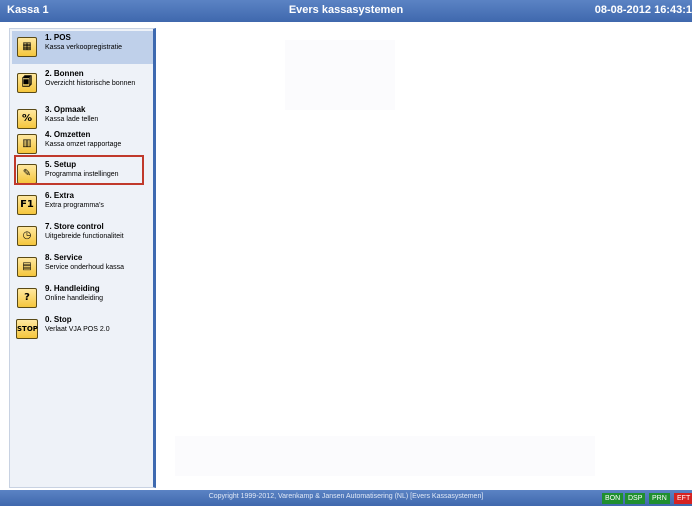 This screenshot has width=692, height=506. Describe the element at coordinates (64, 73) in the screenshot. I see `sidebar-item-label: 2. Bonnen` at that location.